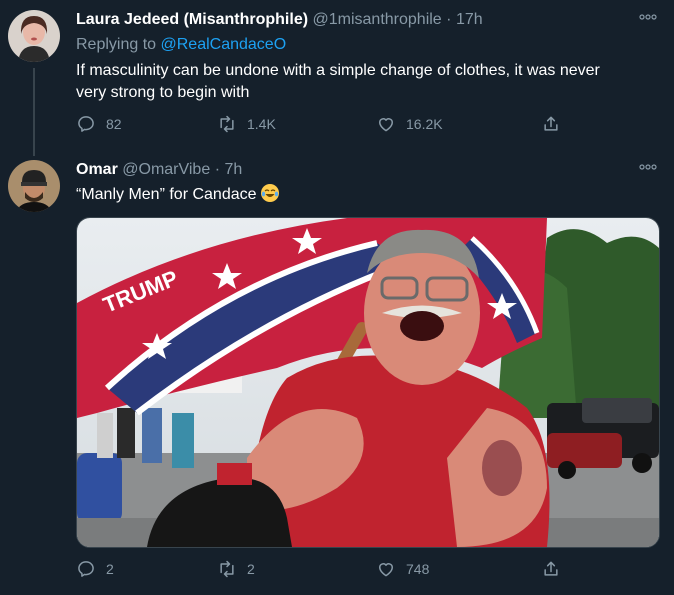 Image resolution: width=674 pixels, height=595 pixels. I want to click on tears-of-joy-emoji-icon, so click(269, 193).